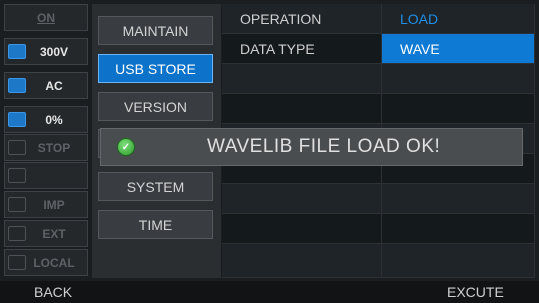  Describe the element at coordinates (54, 51) in the screenshot. I see `voltage-range-label: 300V` at that location.